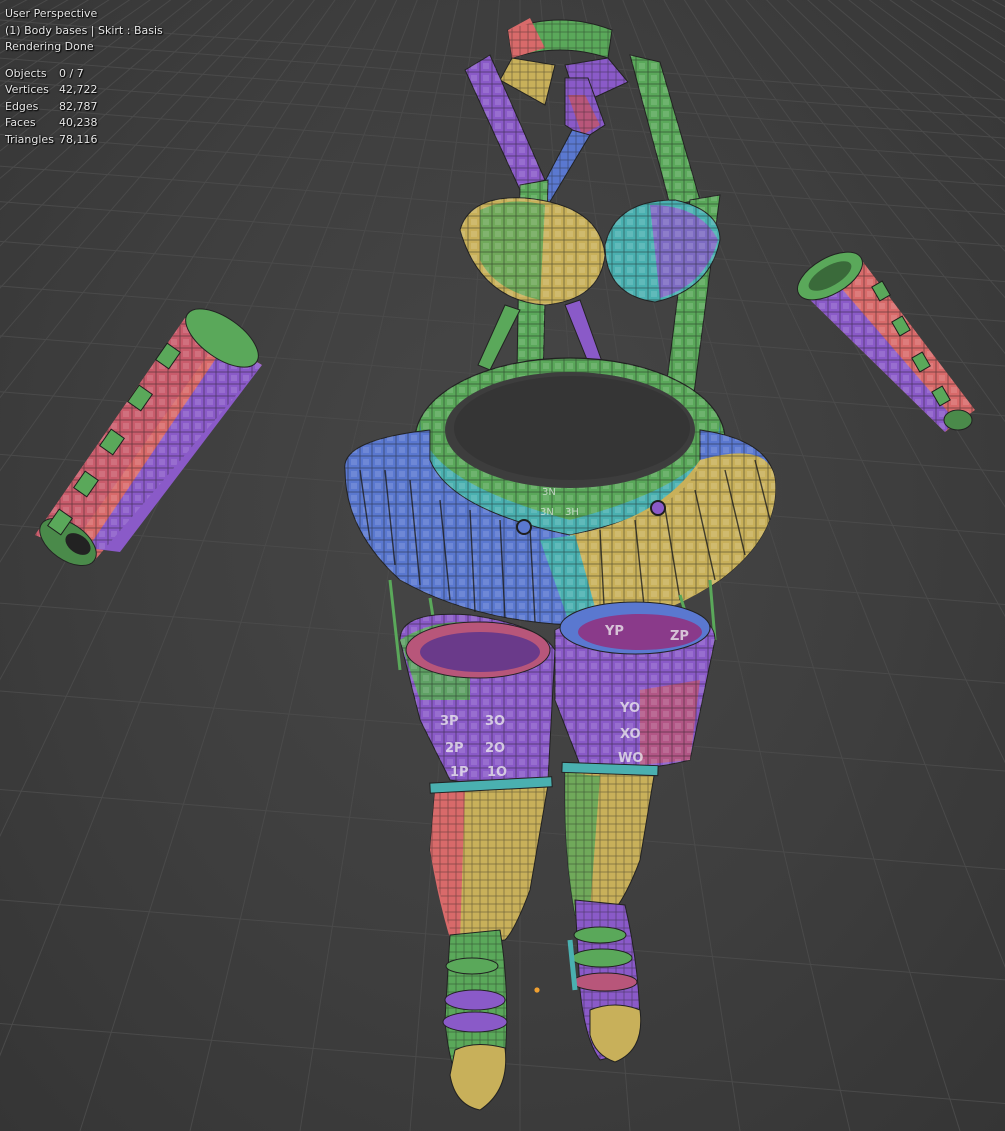 Image resolution: width=1005 pixels, height=1131 pixels. I want to click on collar-mesh, so click(564, 62).